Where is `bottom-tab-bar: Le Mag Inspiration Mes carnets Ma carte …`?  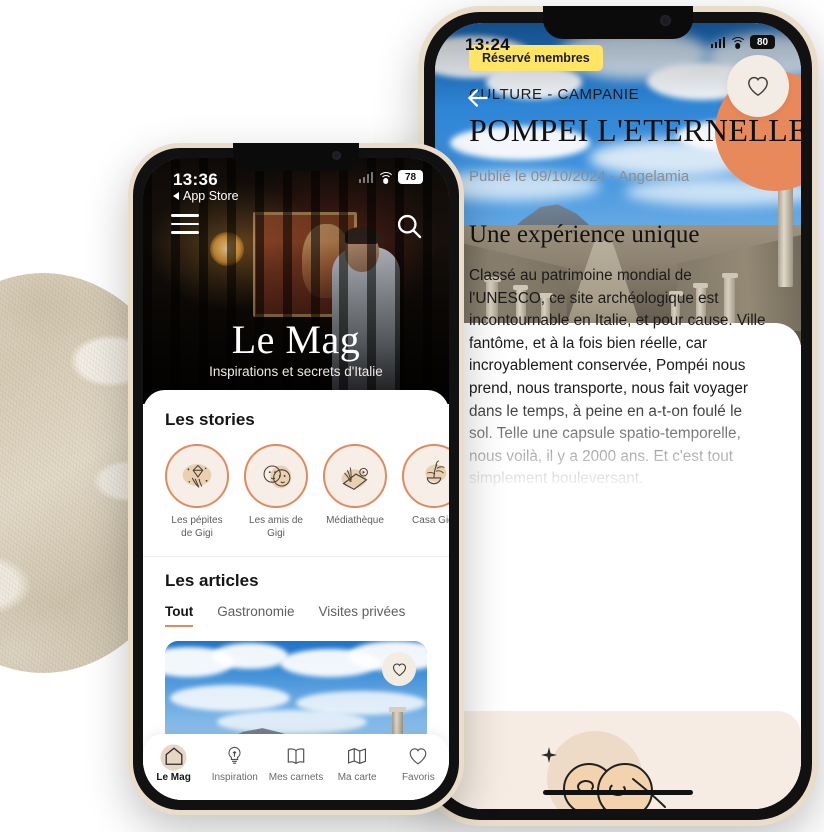 bottom-tab-bar: Le Mag Inspiration Mes carnets Ma carte … is located at coordinates (296, 767).